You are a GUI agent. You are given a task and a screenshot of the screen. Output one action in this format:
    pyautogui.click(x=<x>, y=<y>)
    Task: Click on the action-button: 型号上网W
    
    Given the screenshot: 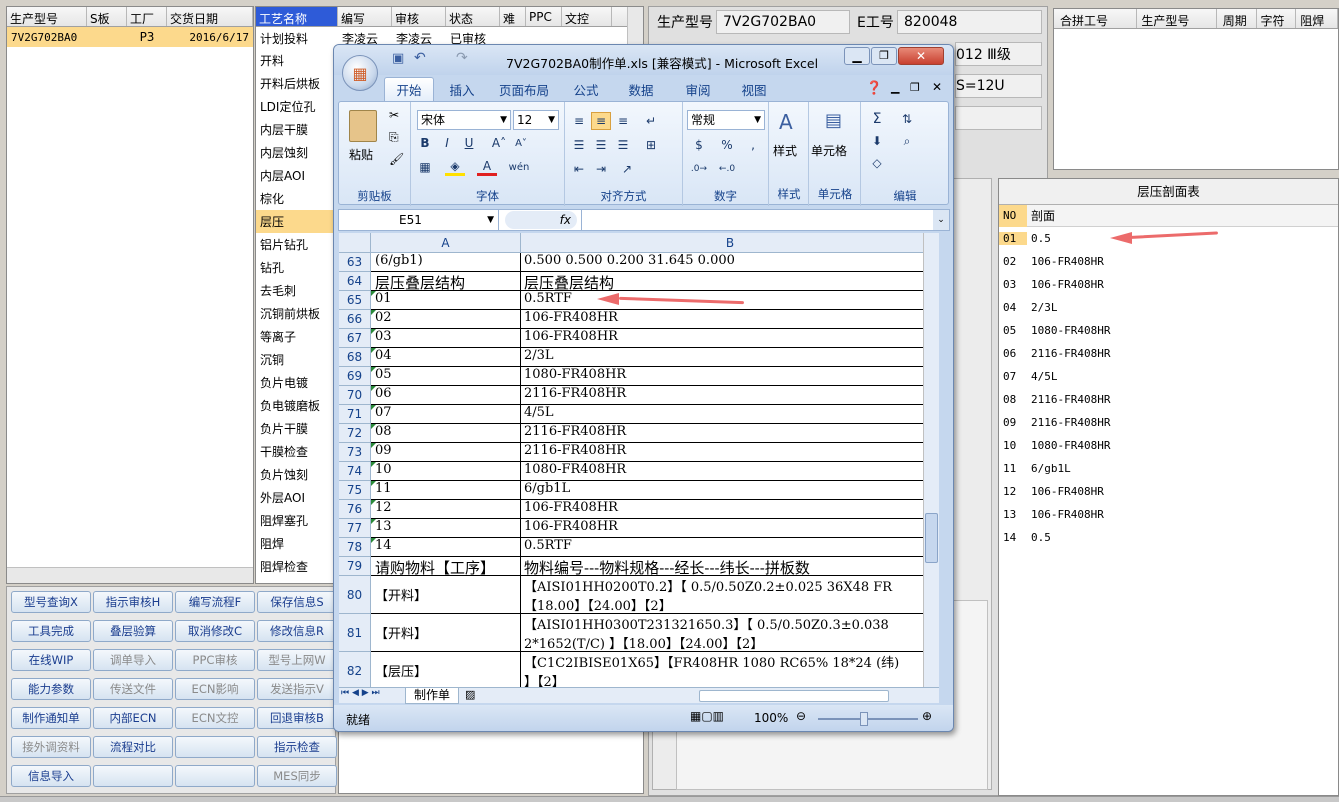 What is the action you would take?
    pyautogui.click(x=297, y=660)
    